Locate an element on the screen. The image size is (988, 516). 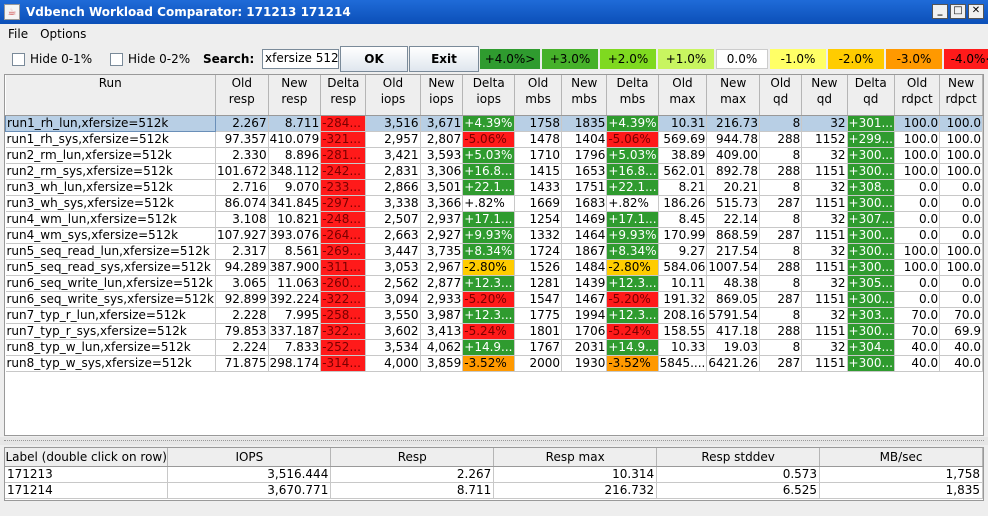
column-header: Run is located at coordinates (110, 95).